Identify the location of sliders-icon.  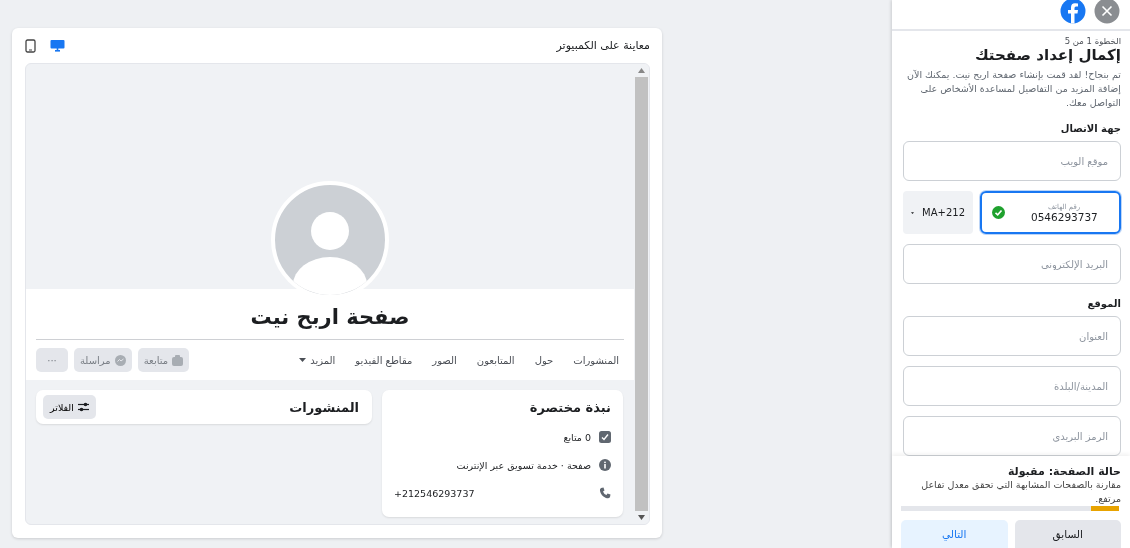
(83, 407).